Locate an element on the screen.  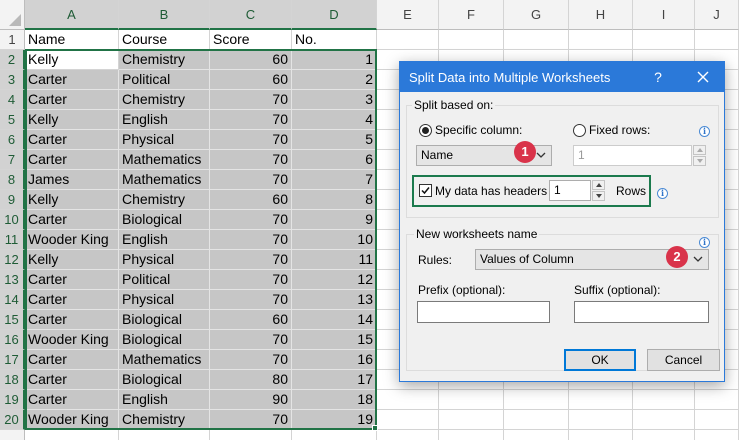
table-cell: 2 is located at coordinates (334, 80).